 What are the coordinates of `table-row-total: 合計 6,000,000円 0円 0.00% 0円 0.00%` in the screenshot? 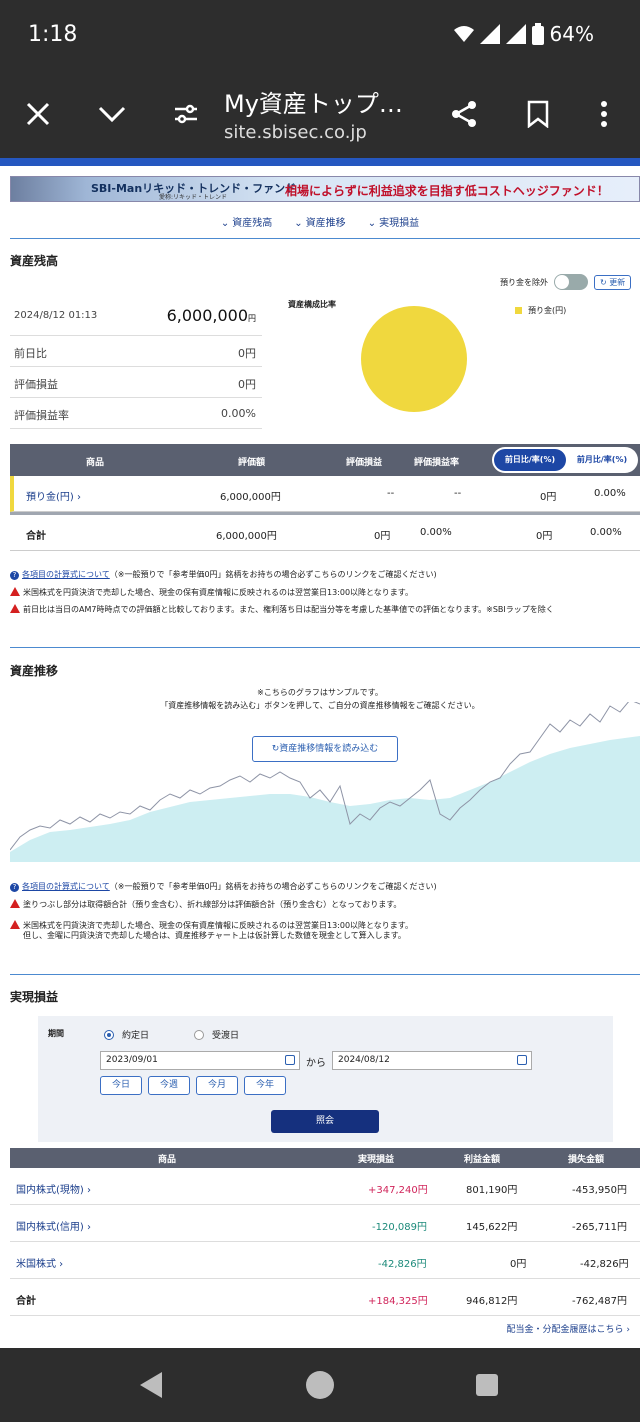 It's located at (325, 533).